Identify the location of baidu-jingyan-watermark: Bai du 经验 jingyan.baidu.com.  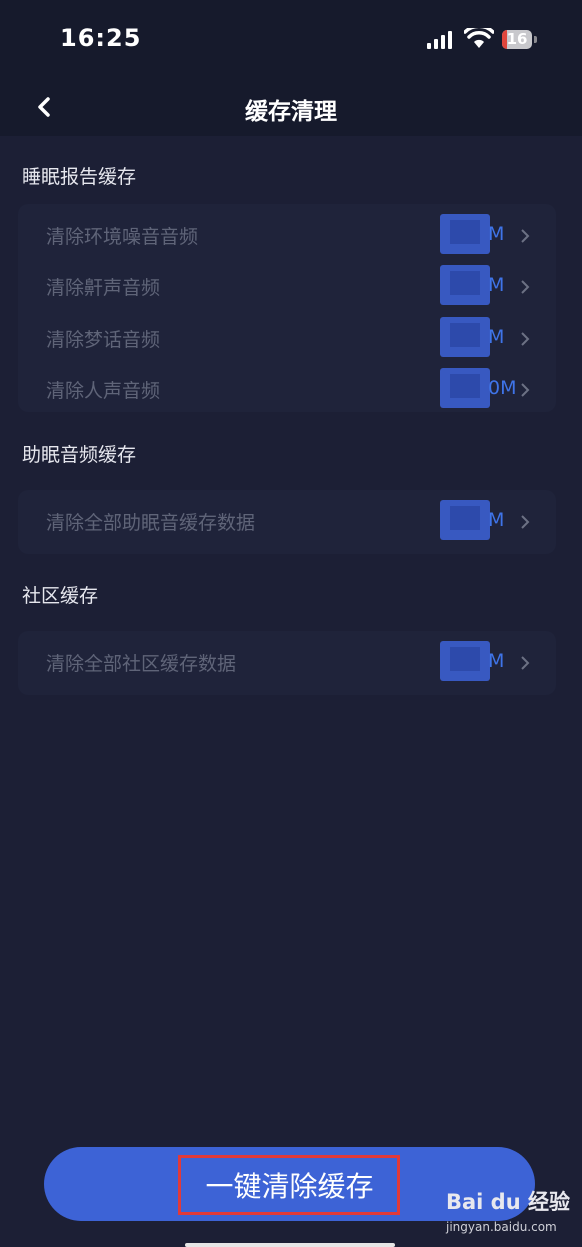
(513, 1214).